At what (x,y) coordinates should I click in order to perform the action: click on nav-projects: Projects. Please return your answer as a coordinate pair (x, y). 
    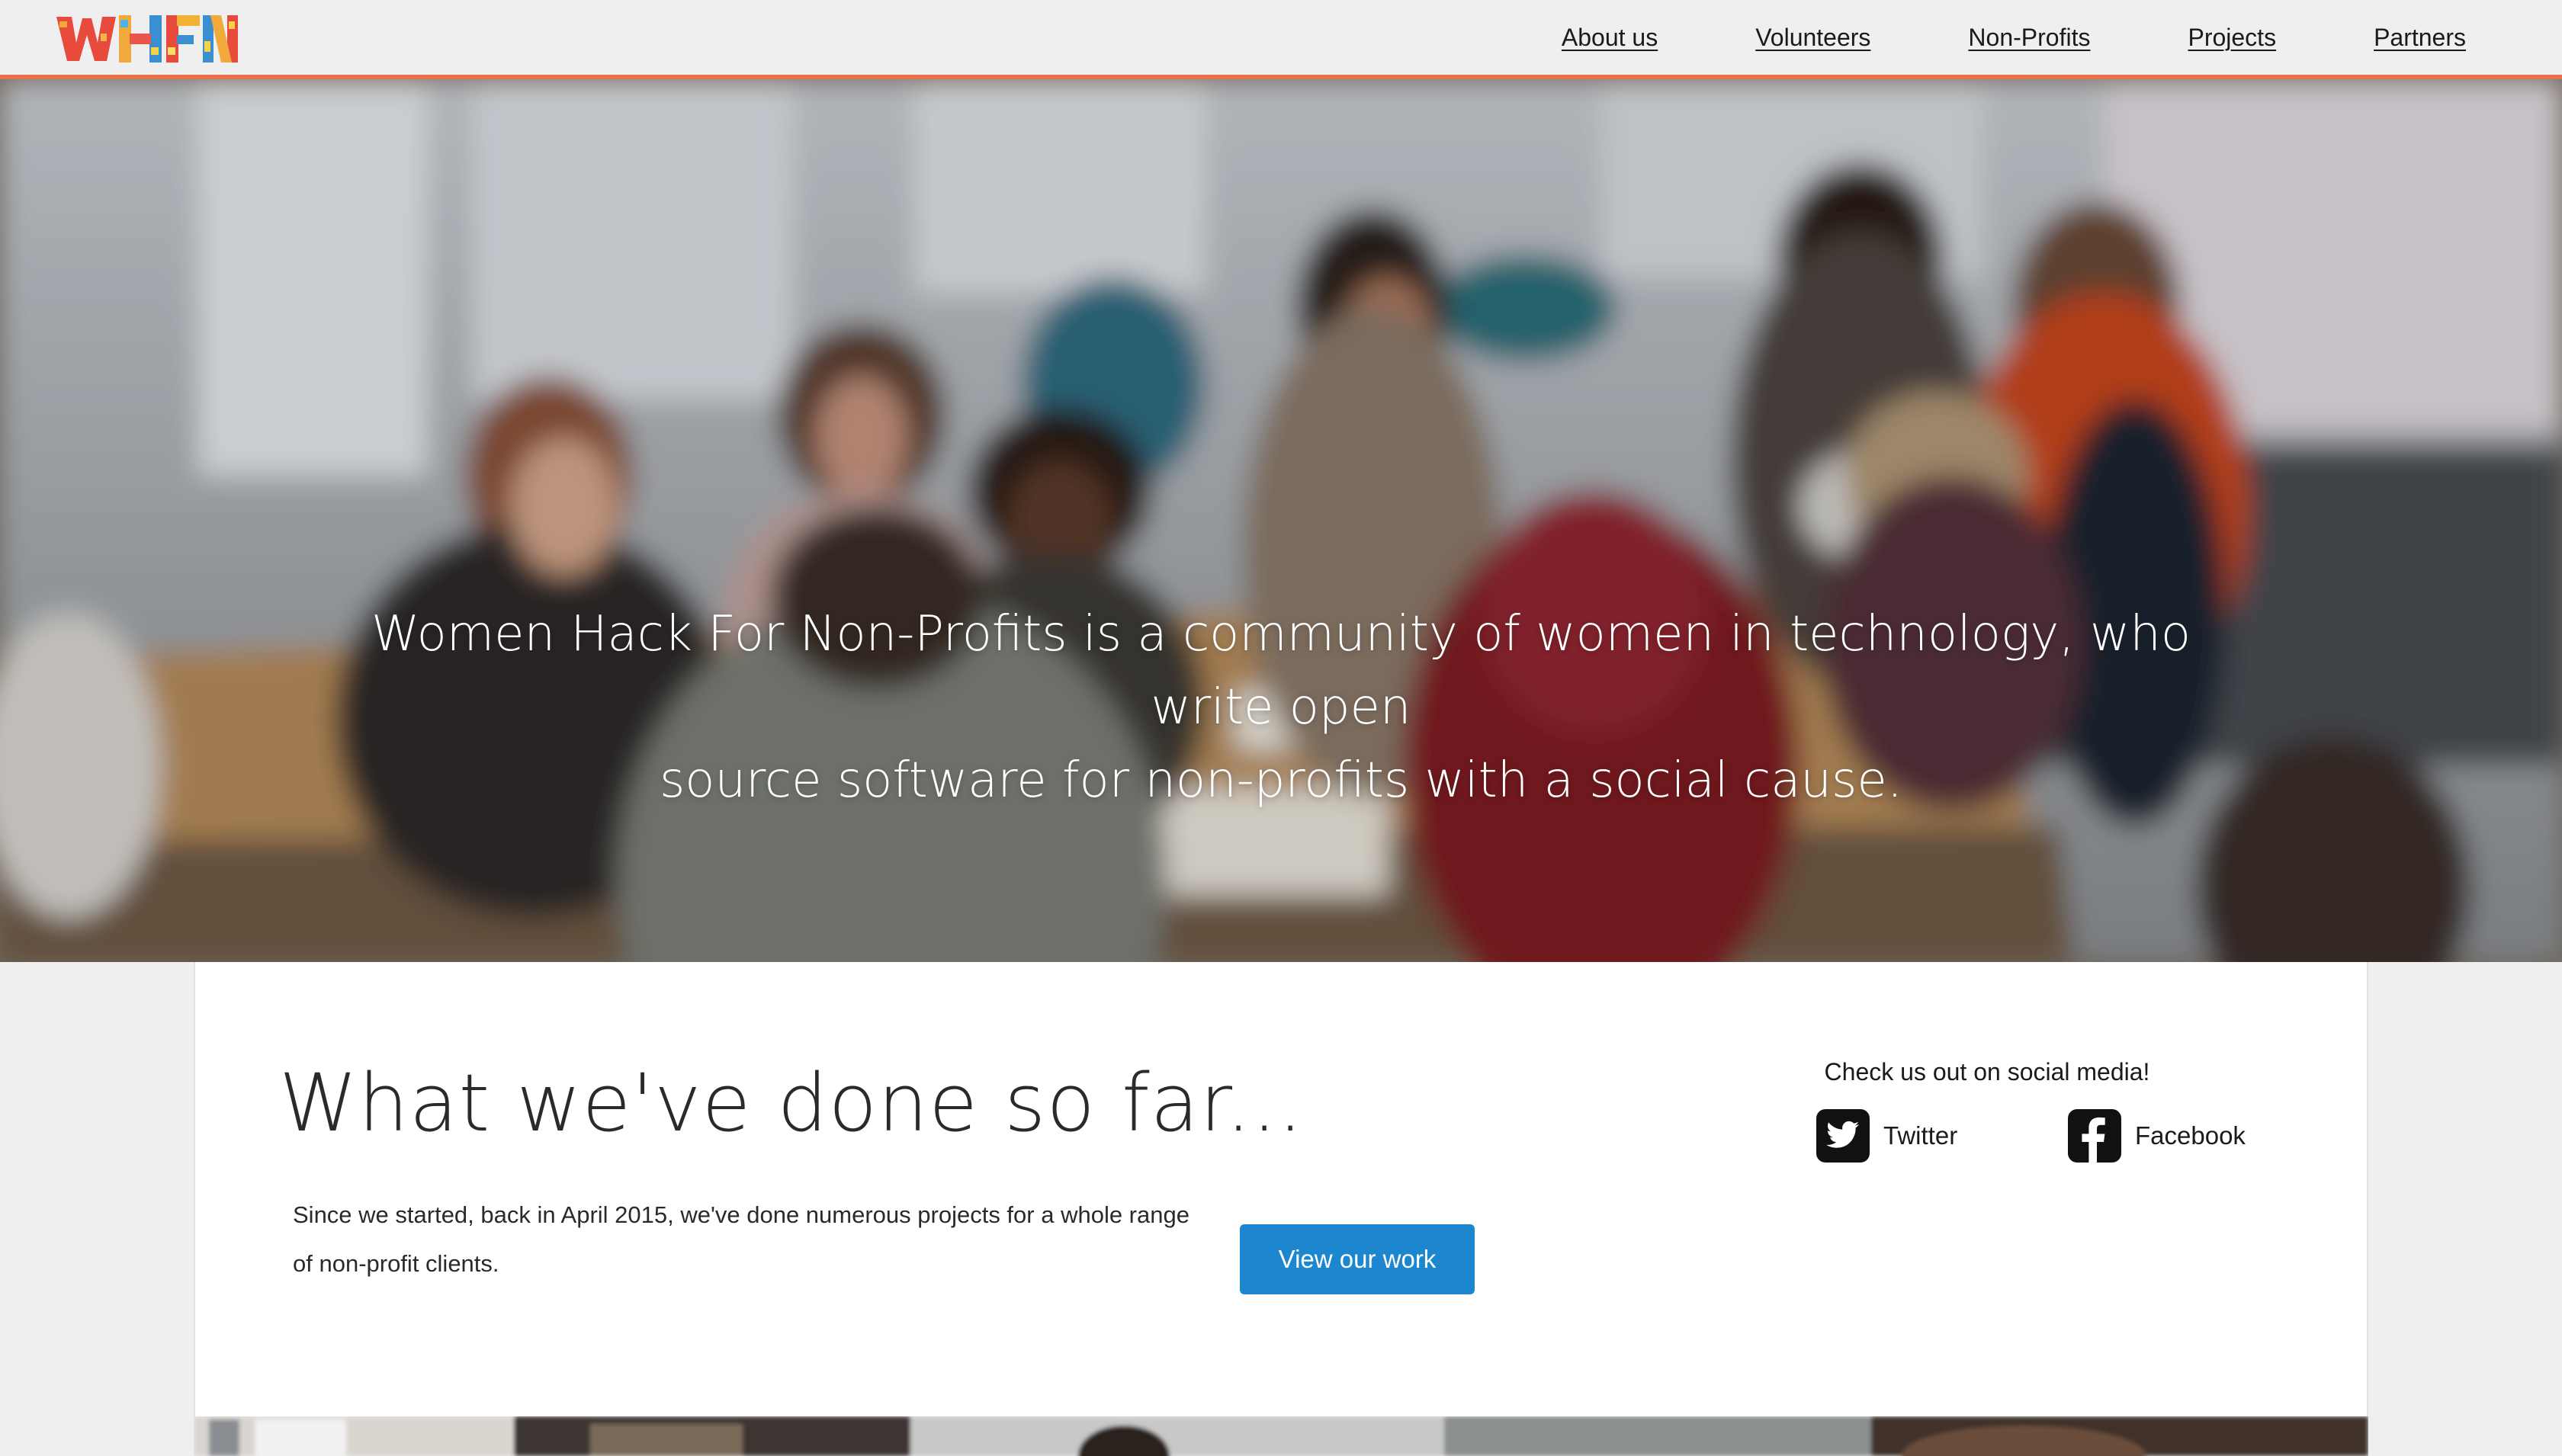
    Looking at the image, I should click on (2232, 38).